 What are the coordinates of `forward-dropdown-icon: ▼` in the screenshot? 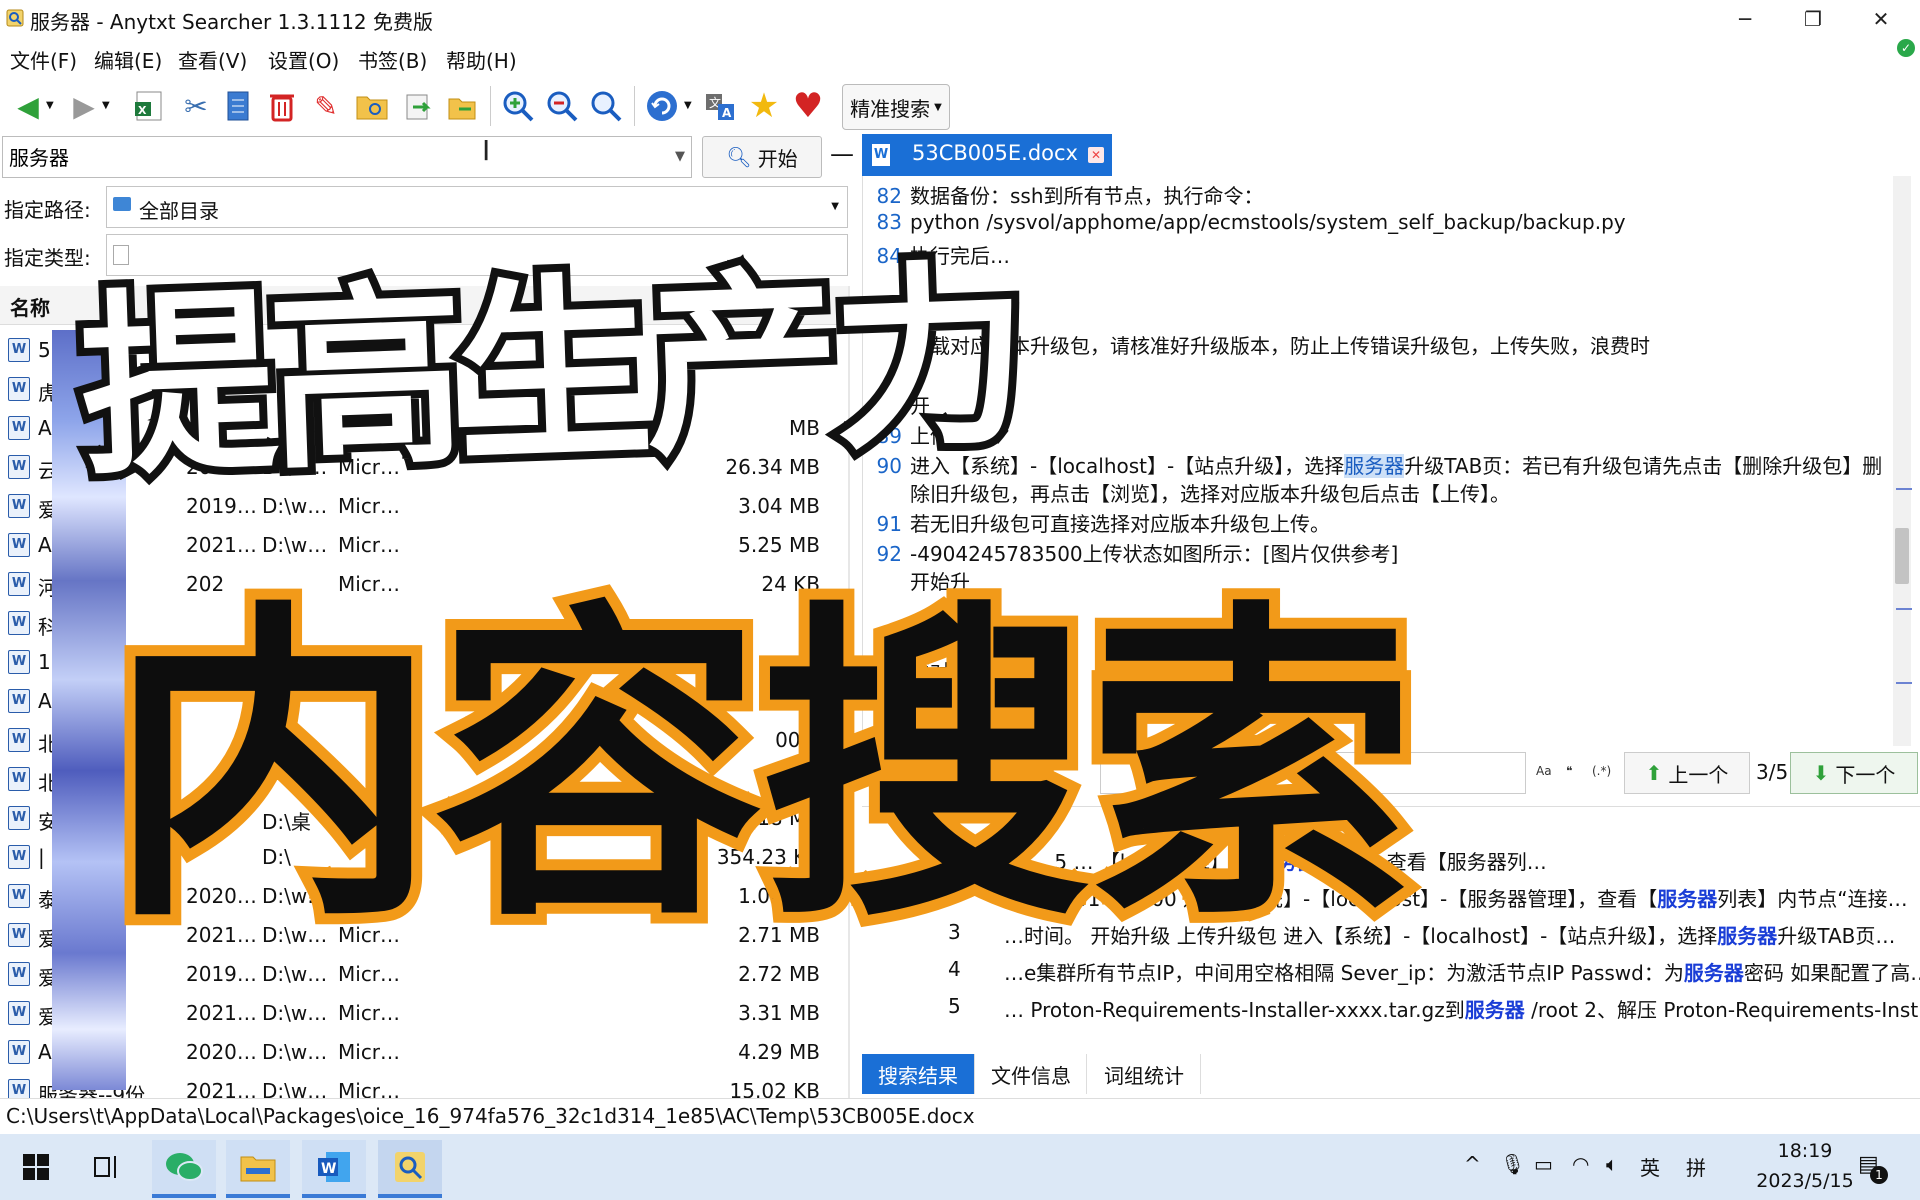 It's located at (106, 105).